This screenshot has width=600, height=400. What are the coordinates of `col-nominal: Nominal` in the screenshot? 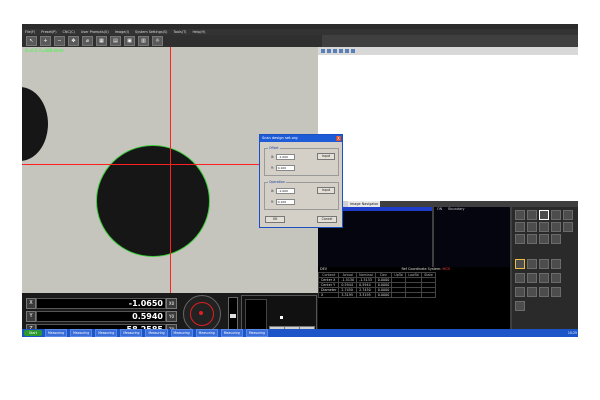 It's located at (366, 275).